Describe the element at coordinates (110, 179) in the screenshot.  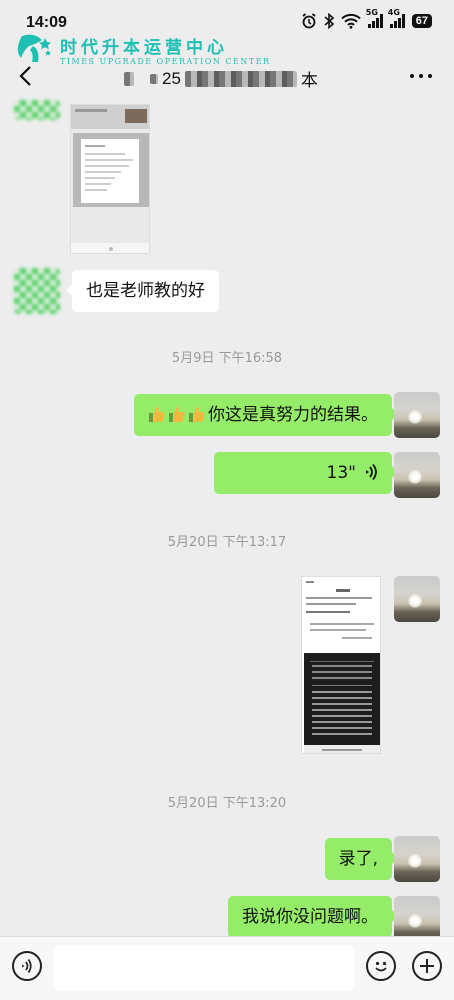
I see `received-image-thumbnail` at that location.